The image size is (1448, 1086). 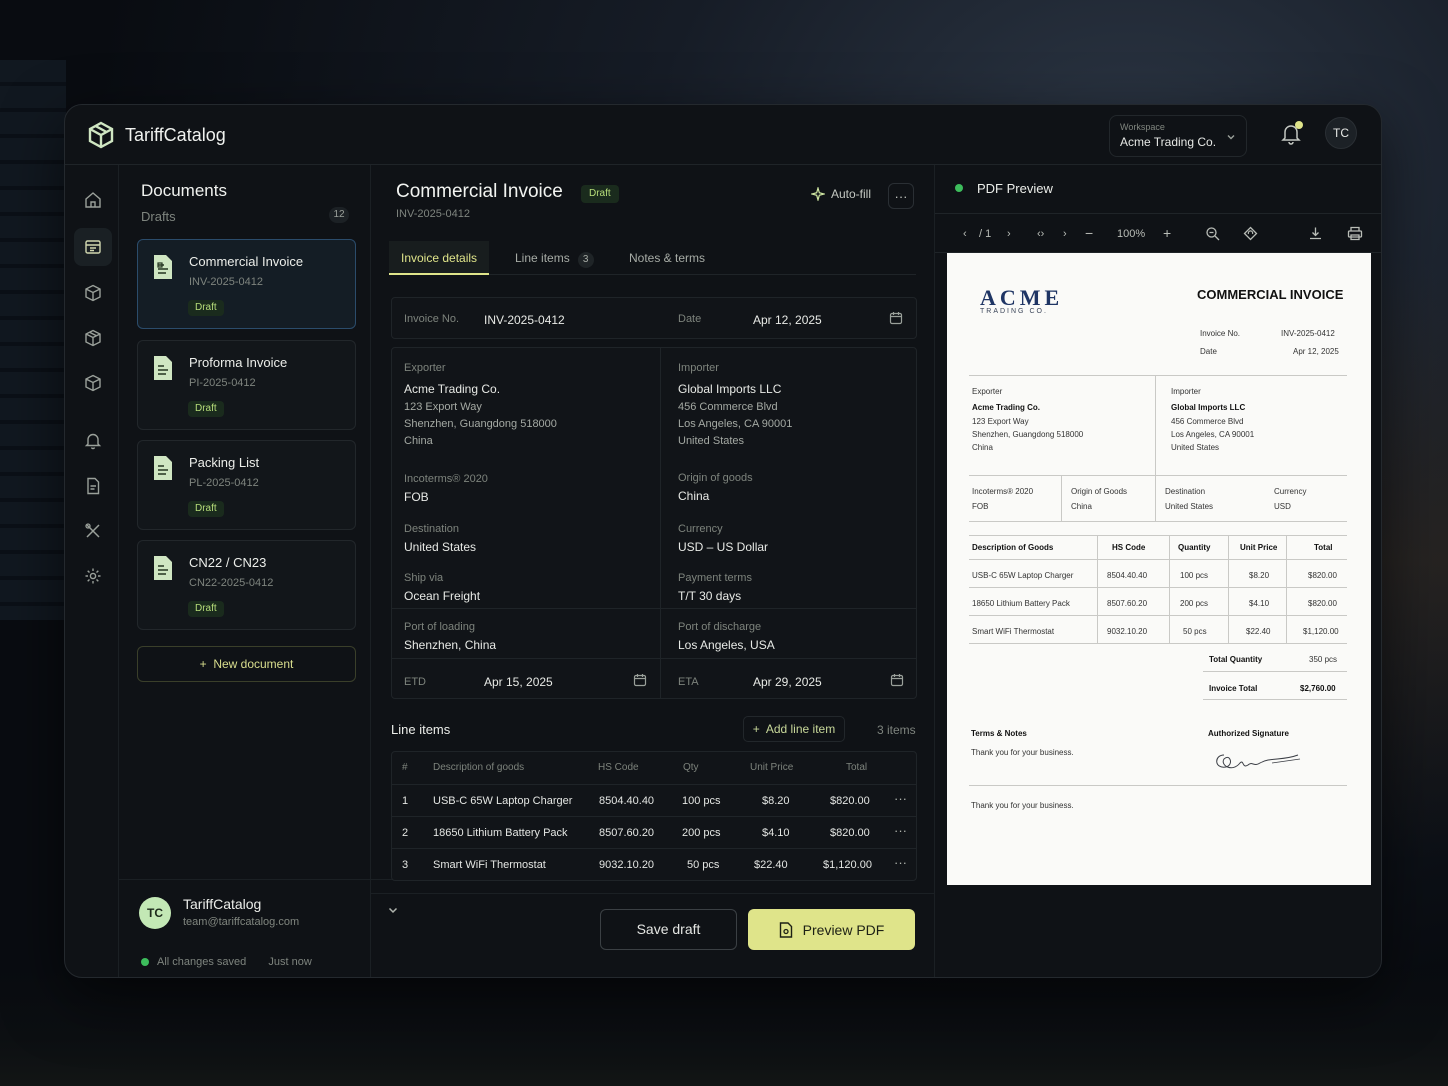 I want to click on row-divider, so click(x=654, y=608).